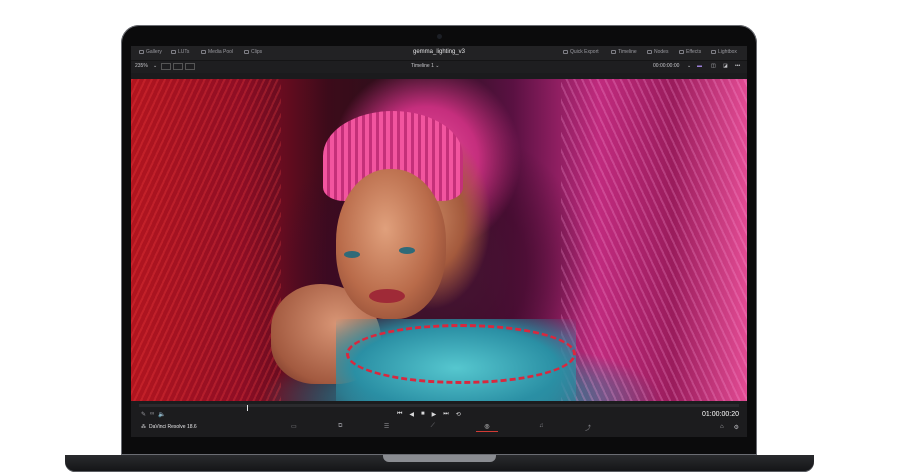 The height and width of the screenshot is (472, 900). I want to click on view-mode-icon, so click(166, 66).